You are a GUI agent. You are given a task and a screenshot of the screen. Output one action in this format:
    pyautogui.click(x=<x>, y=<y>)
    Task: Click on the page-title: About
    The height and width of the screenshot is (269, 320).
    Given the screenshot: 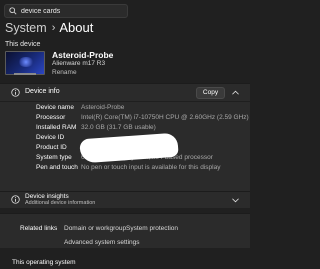 What is the action you would take?
    pyautogui.click(x=76, y=27)
    